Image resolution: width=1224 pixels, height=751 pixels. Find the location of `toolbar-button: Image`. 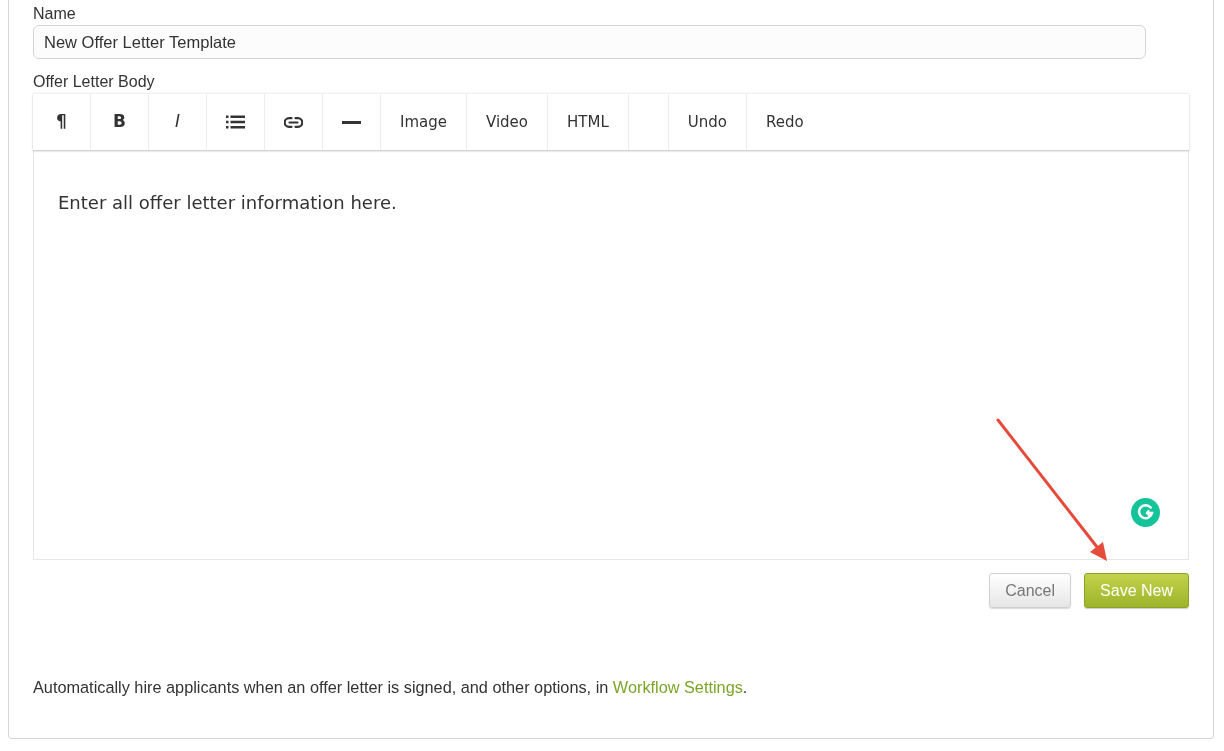

toolbar-button: Image is located at coordinates (424, 122).